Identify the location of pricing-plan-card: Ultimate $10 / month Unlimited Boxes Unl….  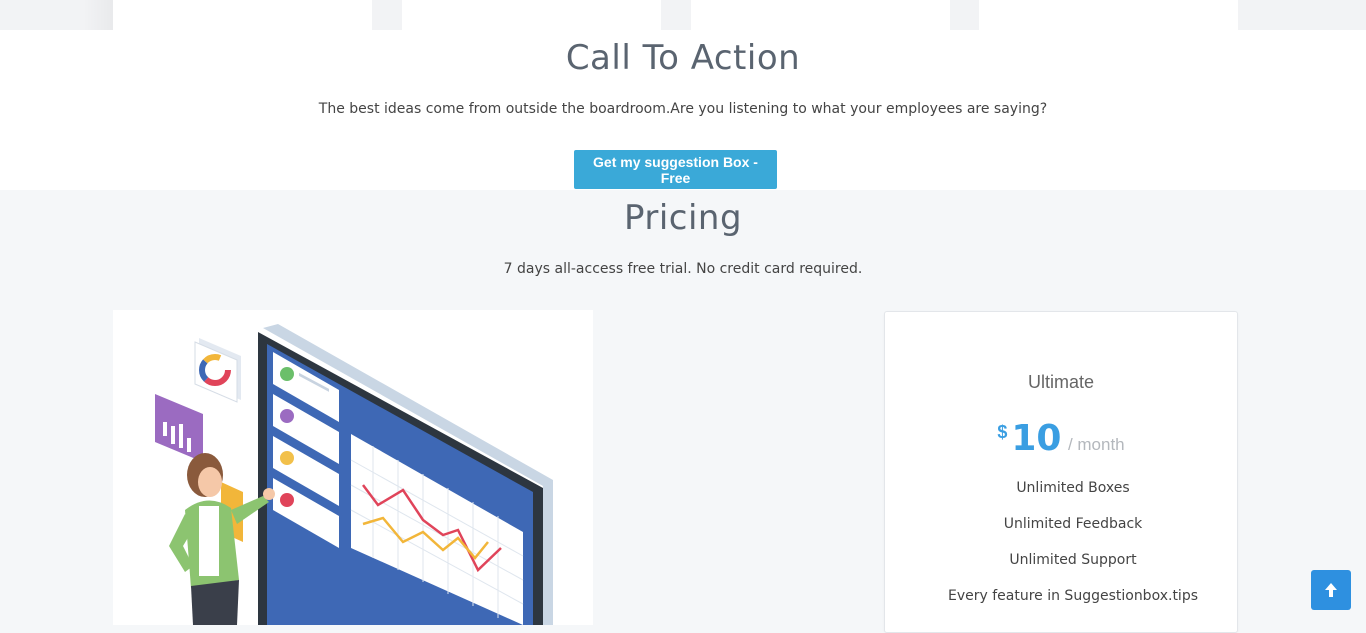
(1061, 472).